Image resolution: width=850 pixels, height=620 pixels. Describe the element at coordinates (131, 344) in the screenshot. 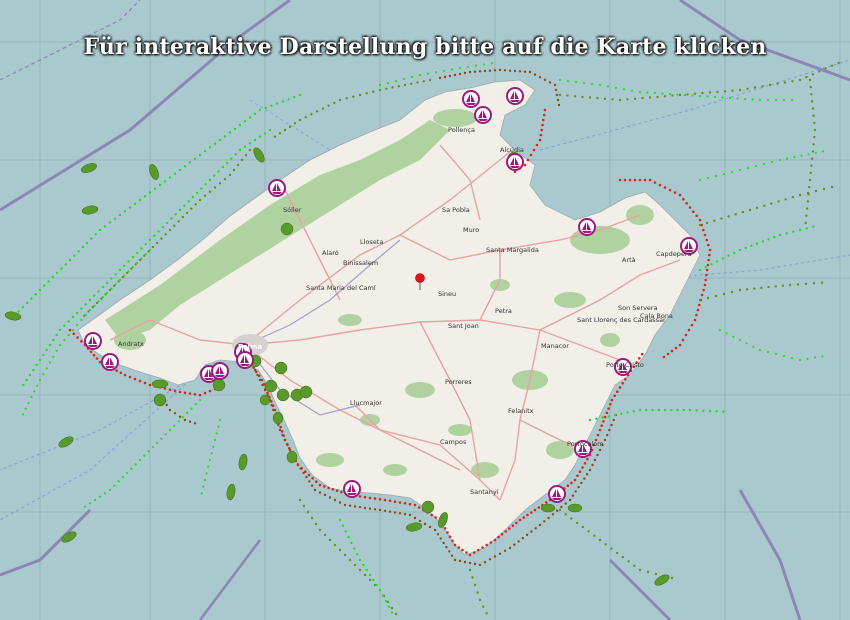

I see `place-label: Andratx` at that location.